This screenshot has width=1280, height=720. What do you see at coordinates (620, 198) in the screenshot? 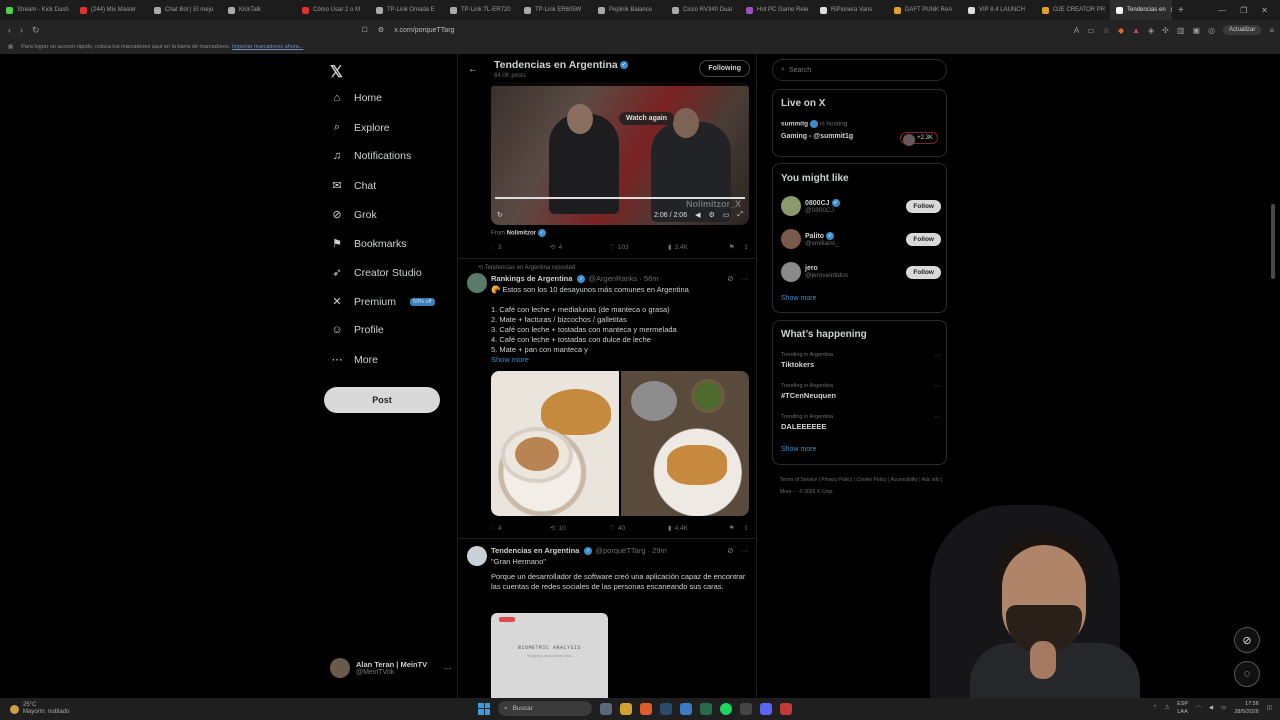
I see `video-progress-bar` at bounding box center [620, 198].